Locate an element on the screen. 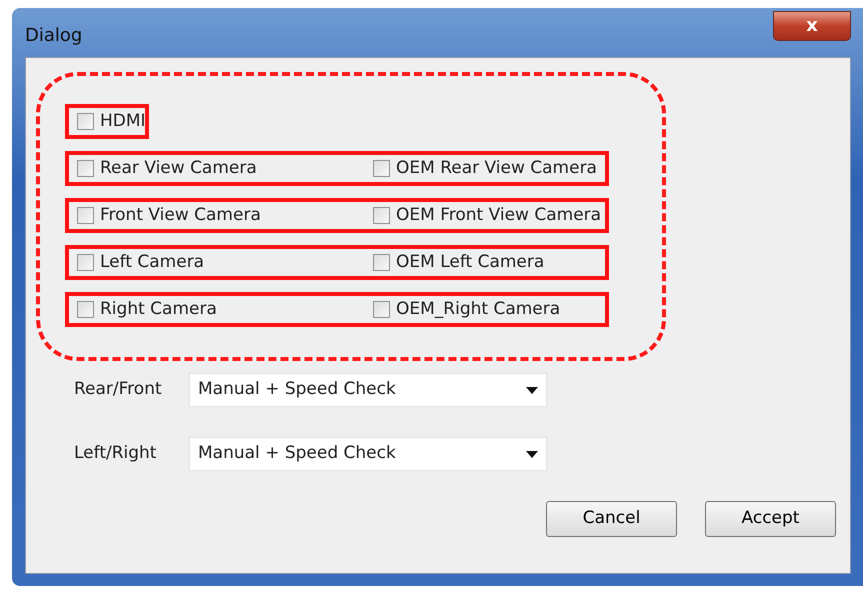 This screenshot has height=590, width=863. checkbox-label: Right Camera is located at coordinates (158, 309).